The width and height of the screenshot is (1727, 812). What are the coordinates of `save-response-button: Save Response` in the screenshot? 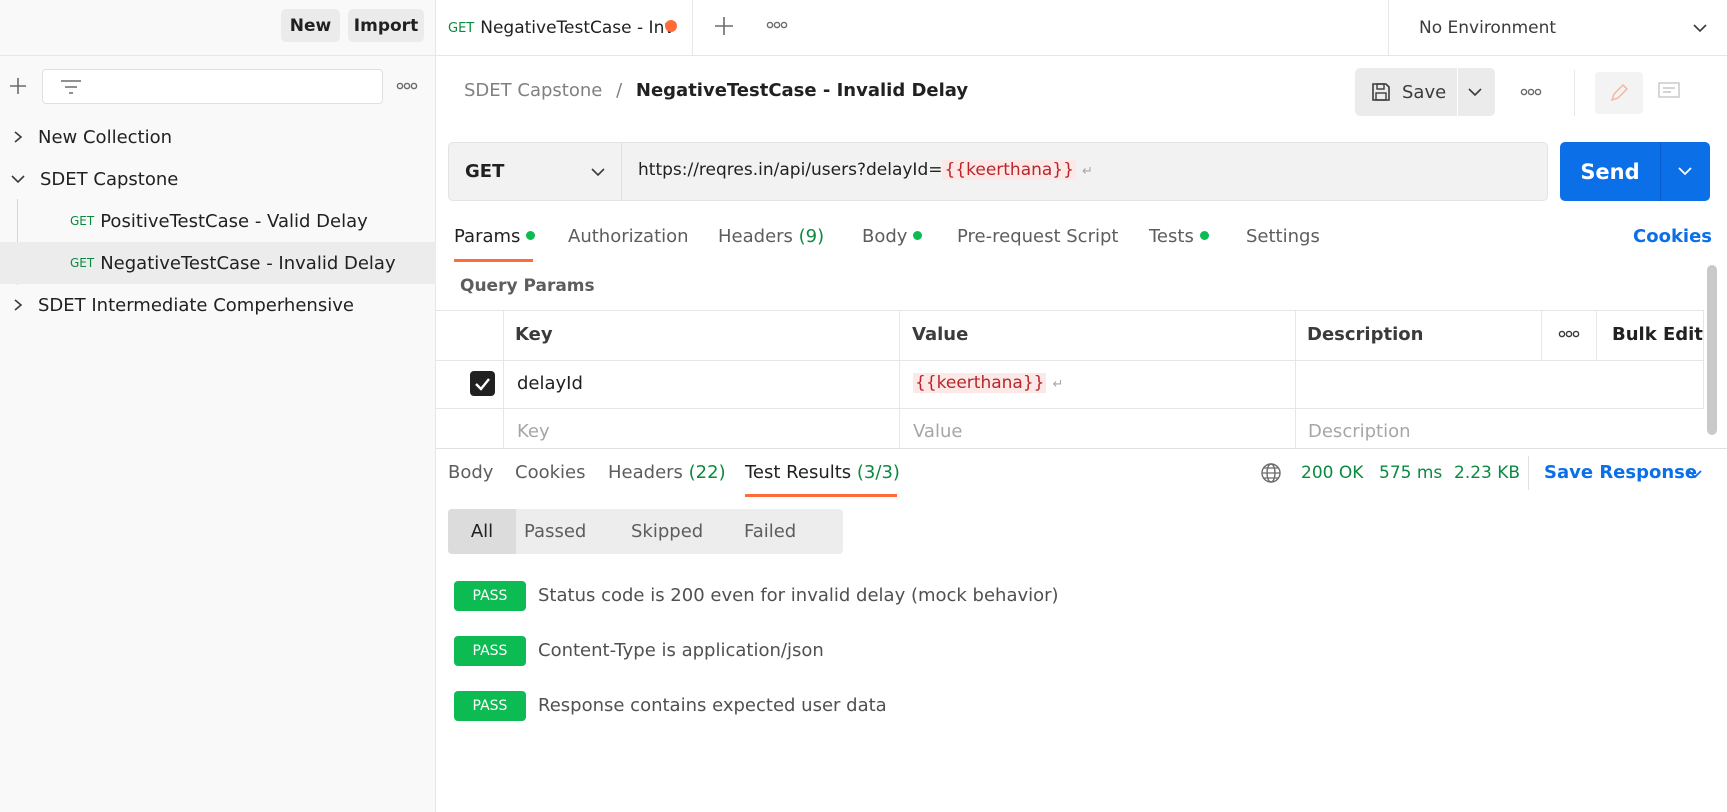 It's located at (1620, 472).